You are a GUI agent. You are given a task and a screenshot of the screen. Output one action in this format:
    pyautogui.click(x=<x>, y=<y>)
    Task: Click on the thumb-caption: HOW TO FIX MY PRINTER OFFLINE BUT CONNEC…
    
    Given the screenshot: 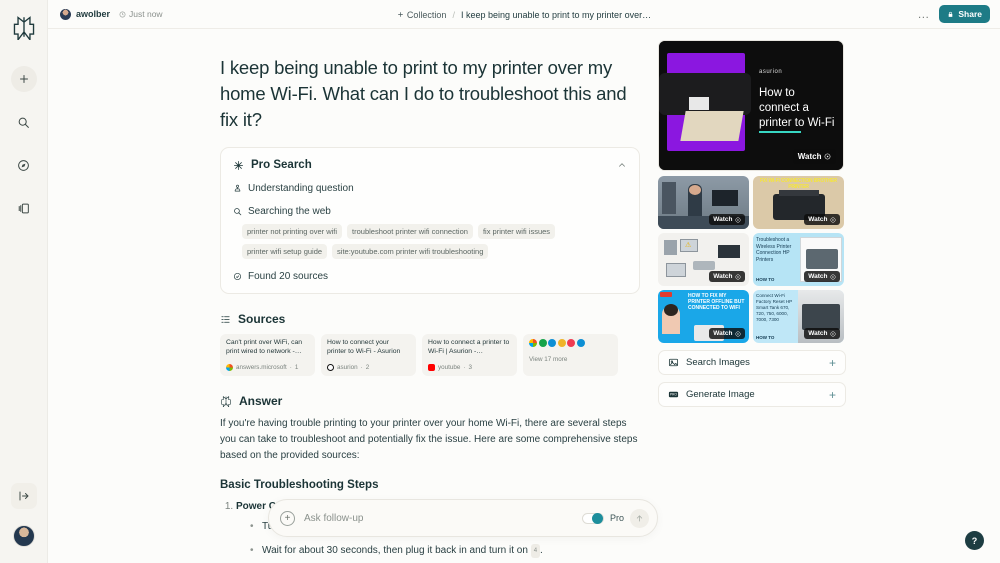 What is the action you would take?
    pyautogui.click(x=716, y=302)
    